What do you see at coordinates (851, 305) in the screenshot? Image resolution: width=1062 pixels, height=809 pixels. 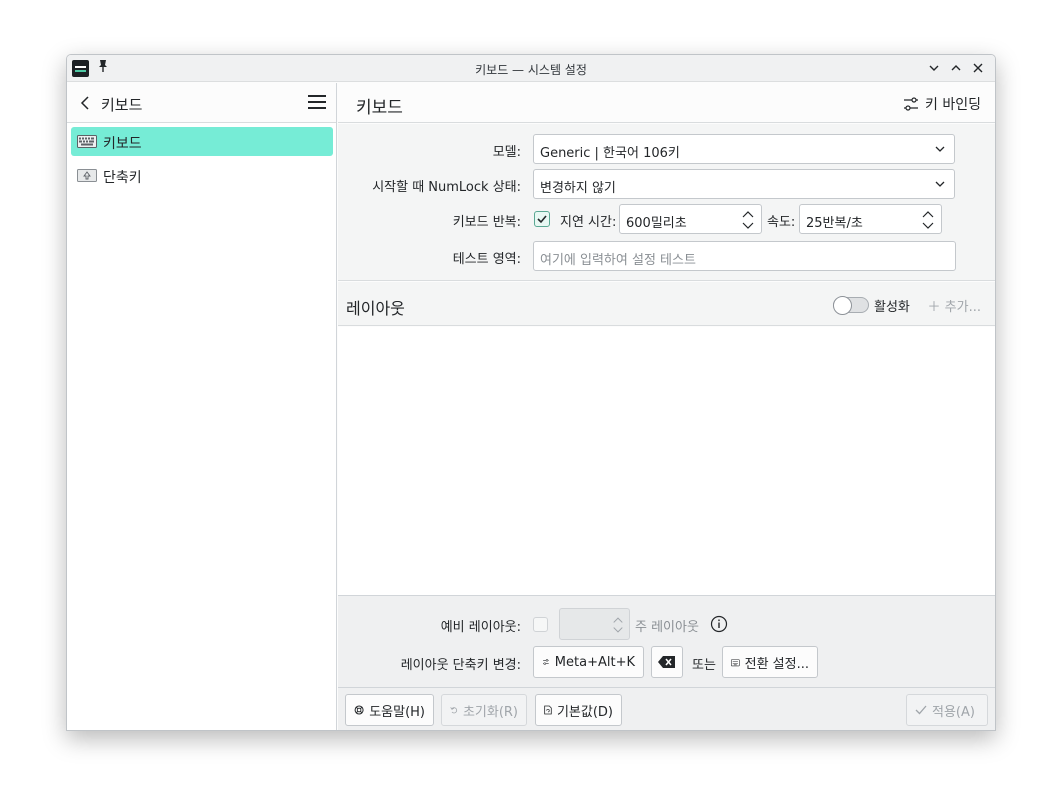 I see `layout-enable-toggle` at bounding box center [851, 305].